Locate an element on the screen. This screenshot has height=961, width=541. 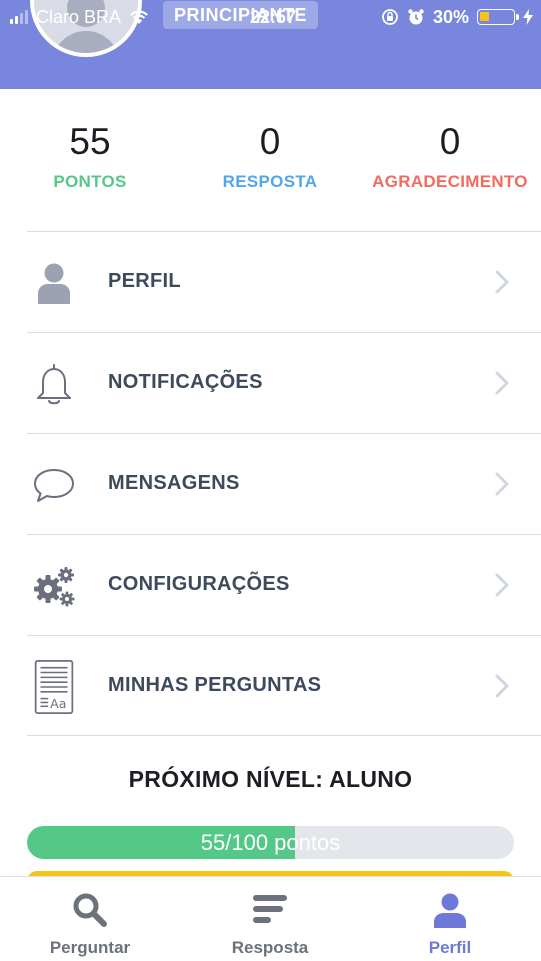
tab-bar: Perguntar Resposta Perfil is located at coordinates (270, 918).